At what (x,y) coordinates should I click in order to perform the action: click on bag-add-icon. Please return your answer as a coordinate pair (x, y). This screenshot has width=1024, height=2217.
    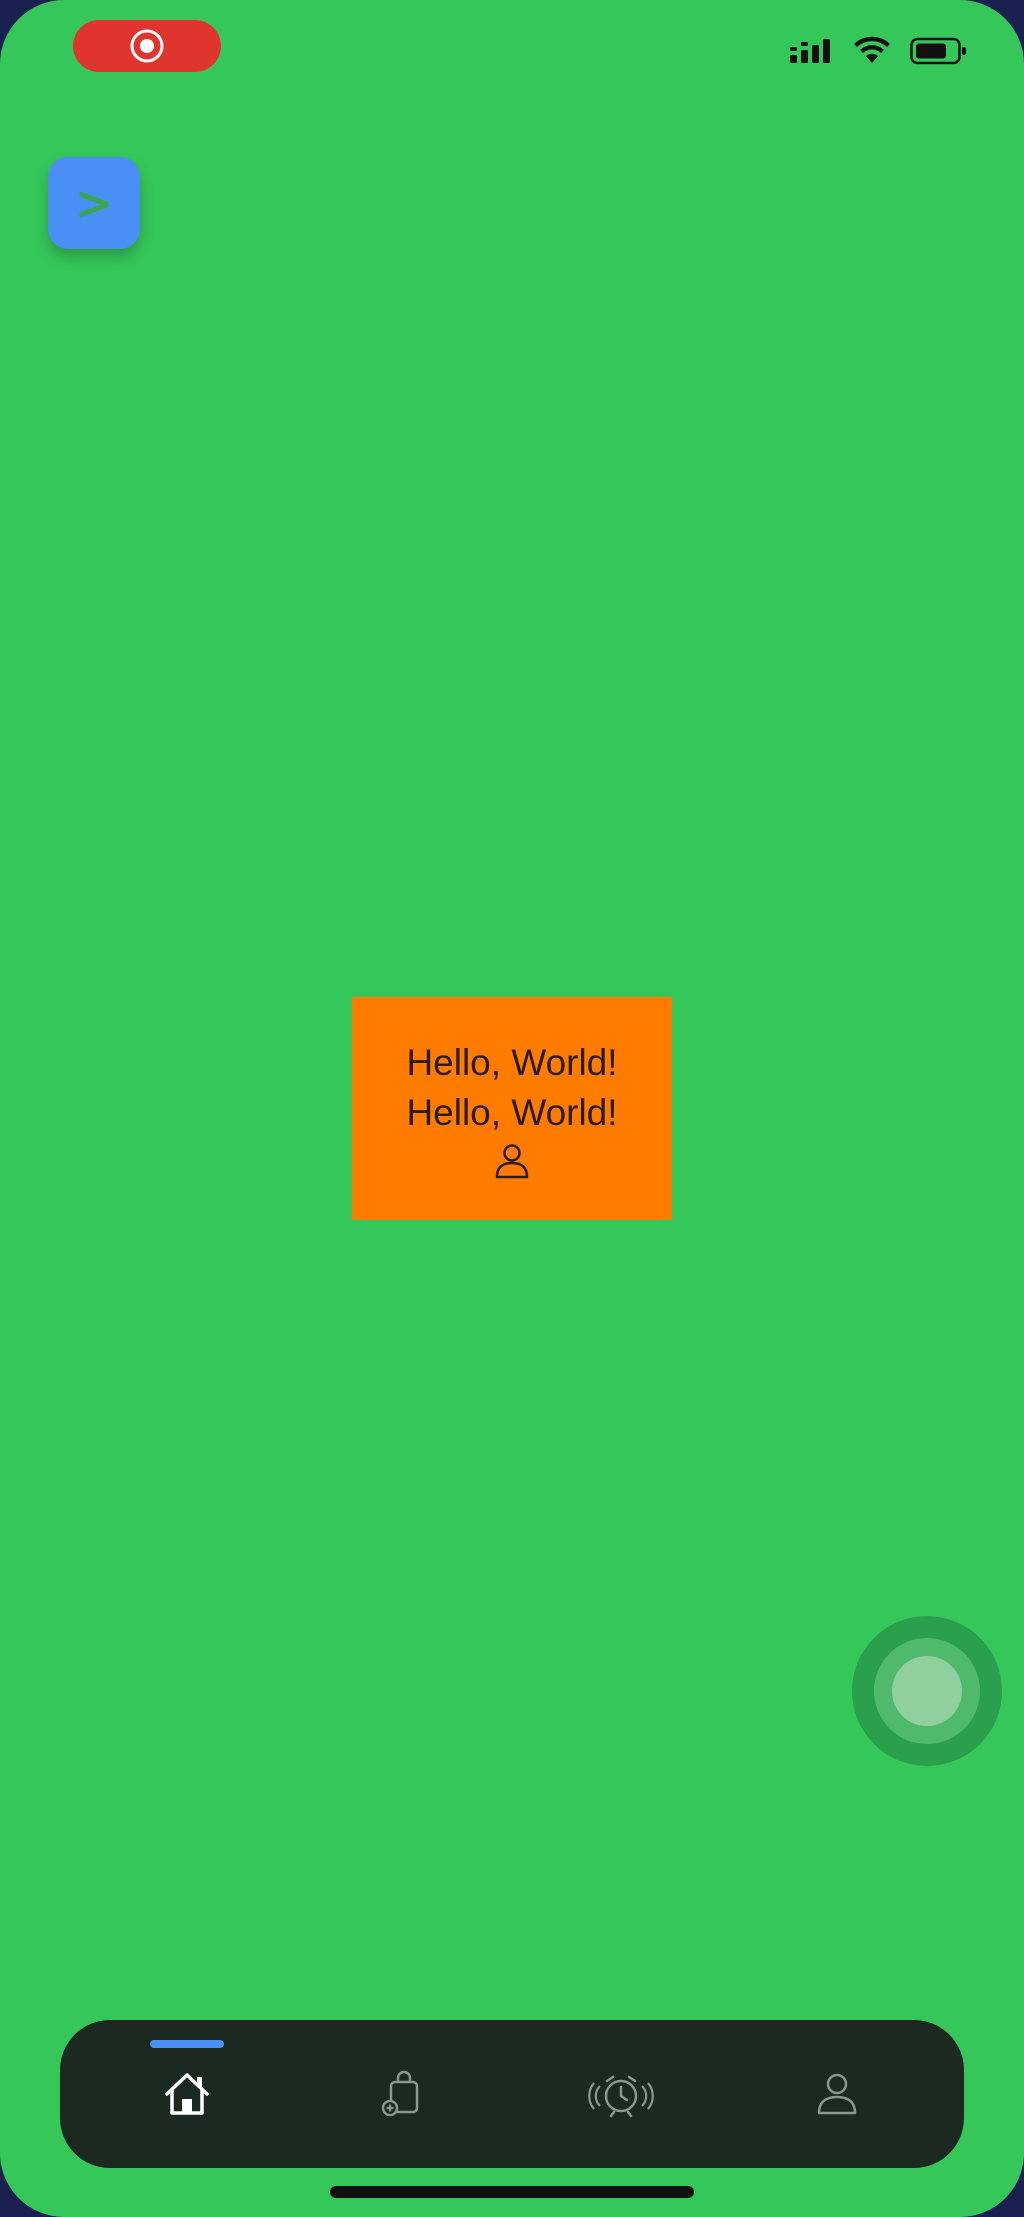
    Looking at the image, I should click on (400, 2093).